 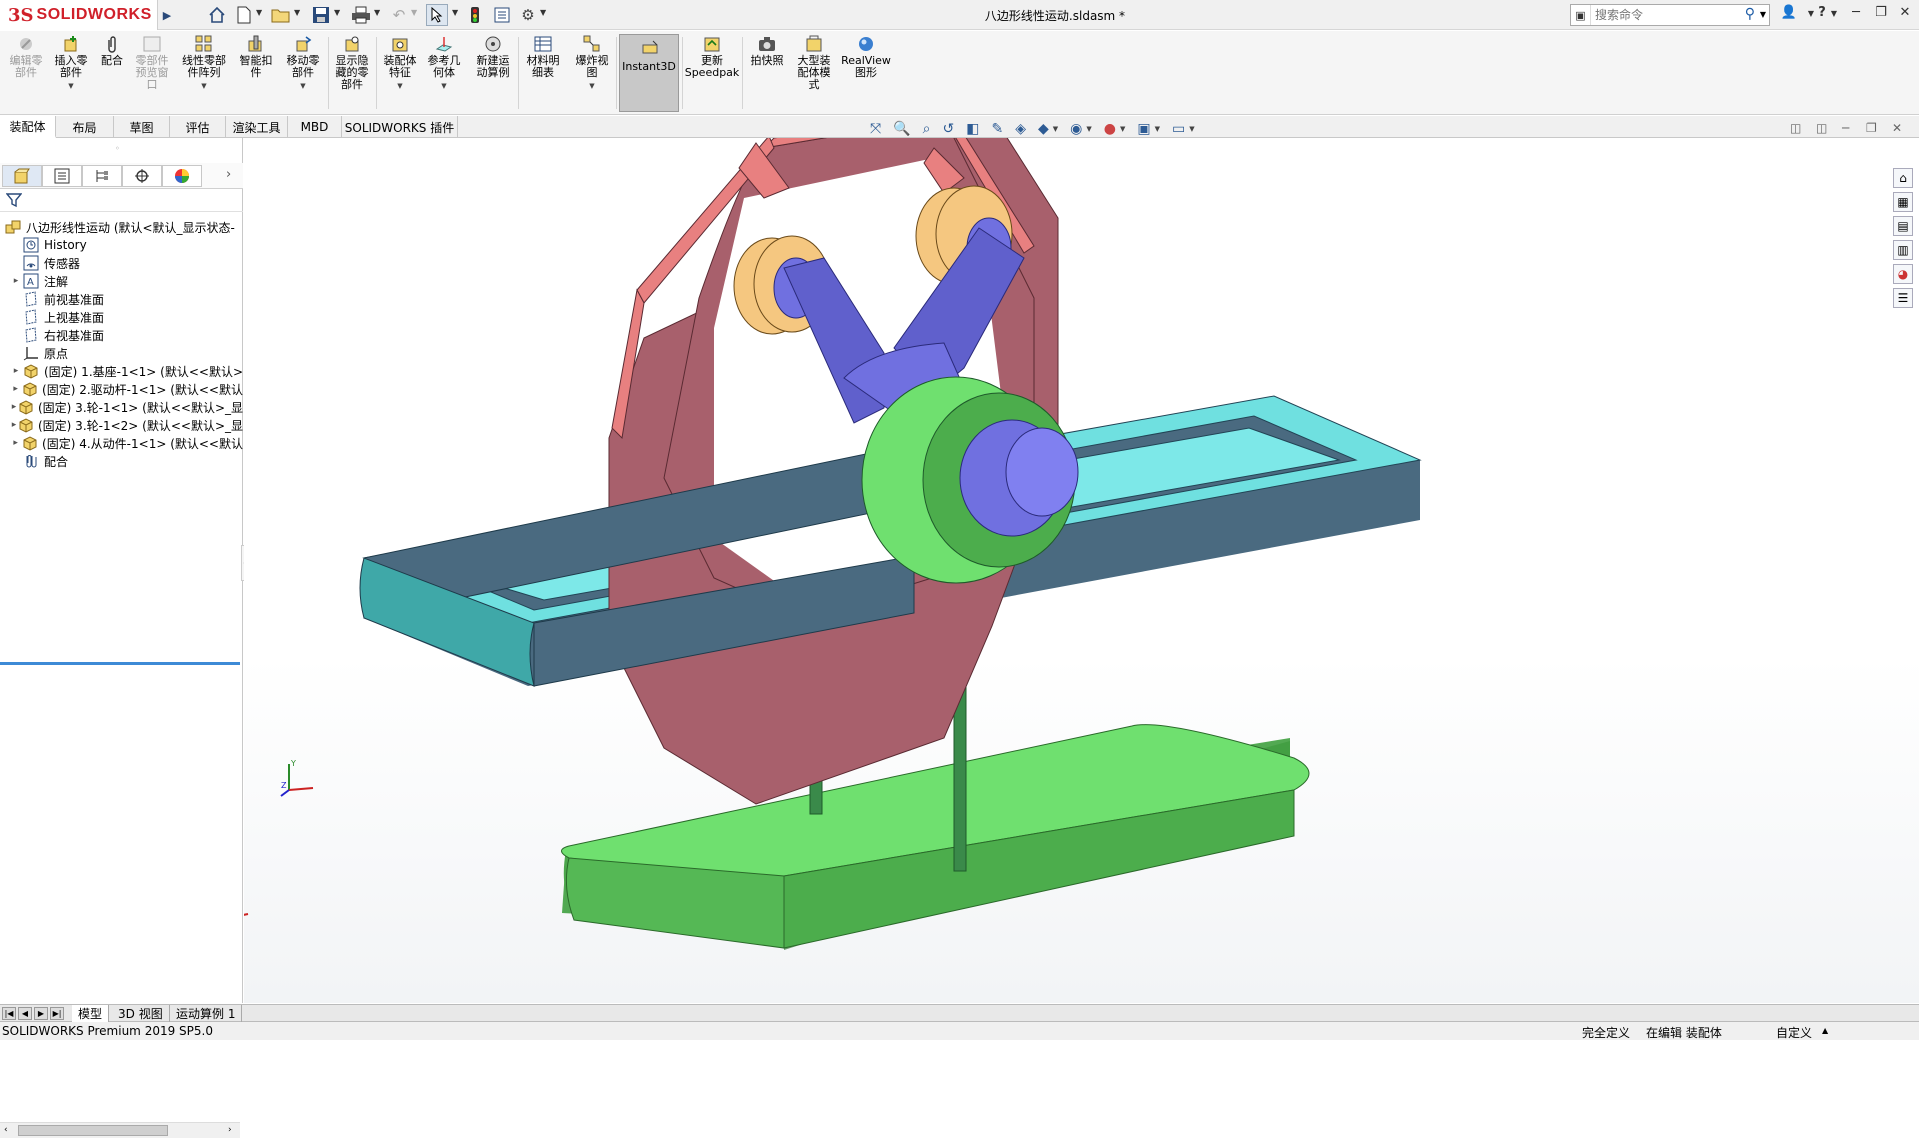 I want to click on scroll-left-icon: ‹, so click(x=6, y=1130).